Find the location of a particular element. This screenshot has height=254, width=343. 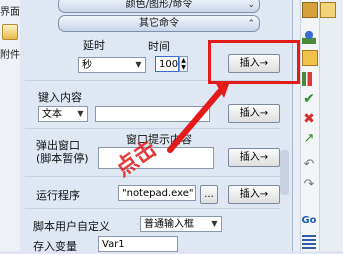

annotation-arrow is located at coordinates (198, 117).